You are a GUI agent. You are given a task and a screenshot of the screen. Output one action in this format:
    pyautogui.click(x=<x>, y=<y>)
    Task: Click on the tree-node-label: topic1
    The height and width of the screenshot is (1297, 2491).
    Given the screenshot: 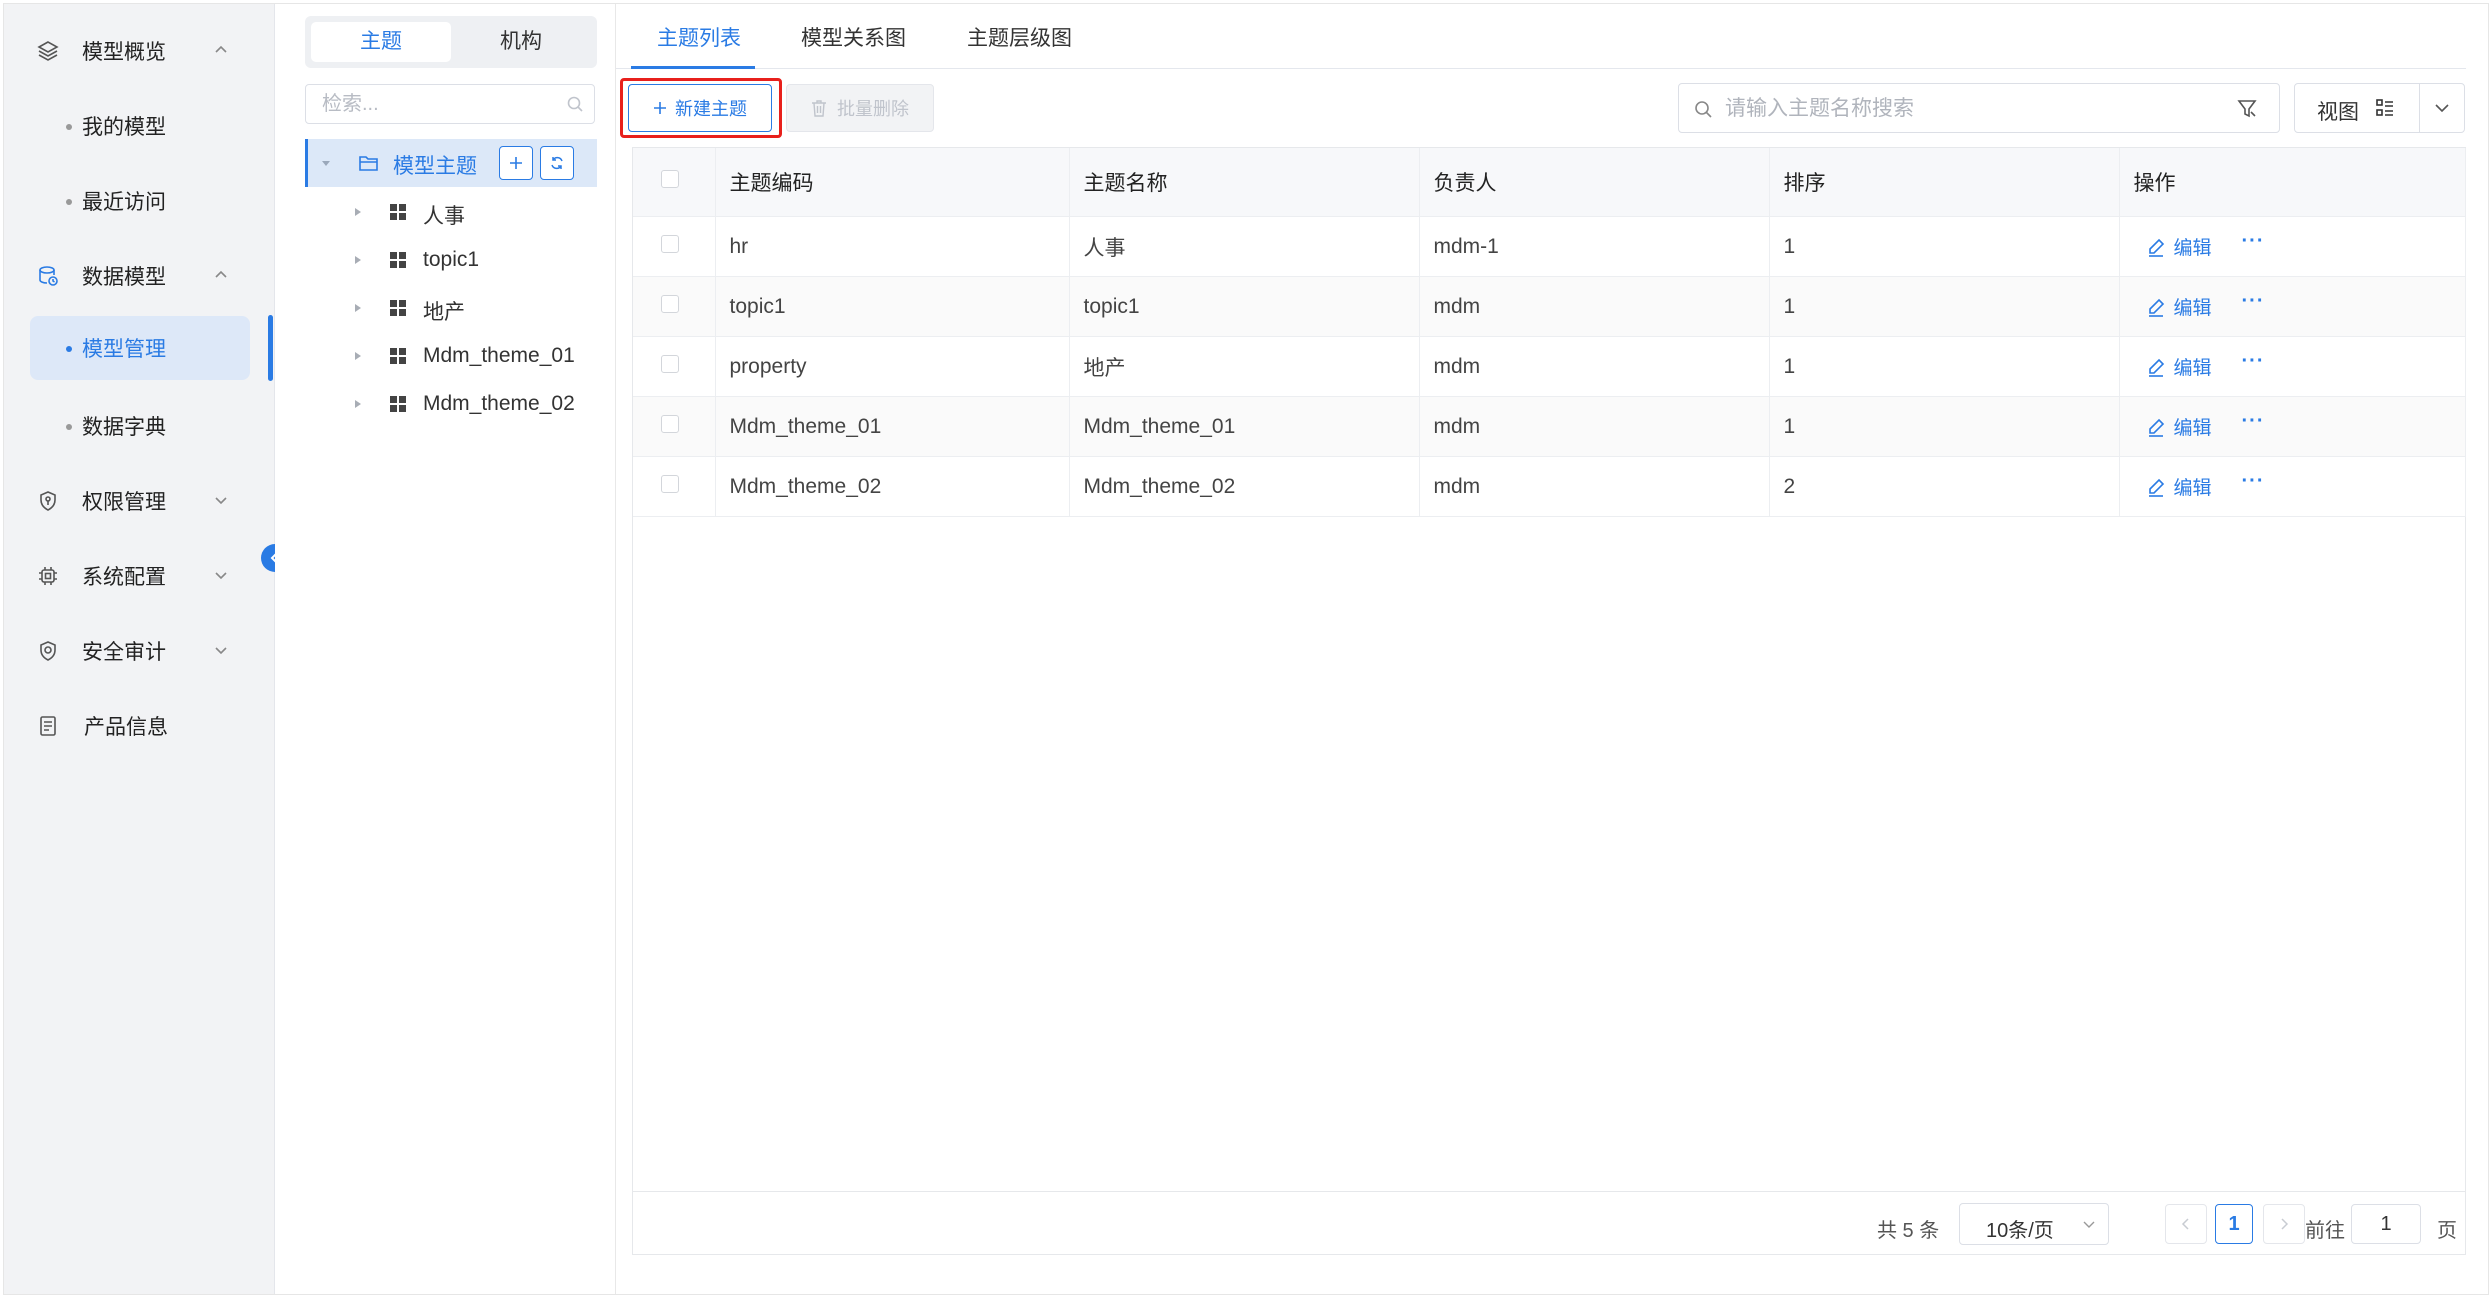 What is the action you would take?
    pyautogui.click(x=451, y=259)
    